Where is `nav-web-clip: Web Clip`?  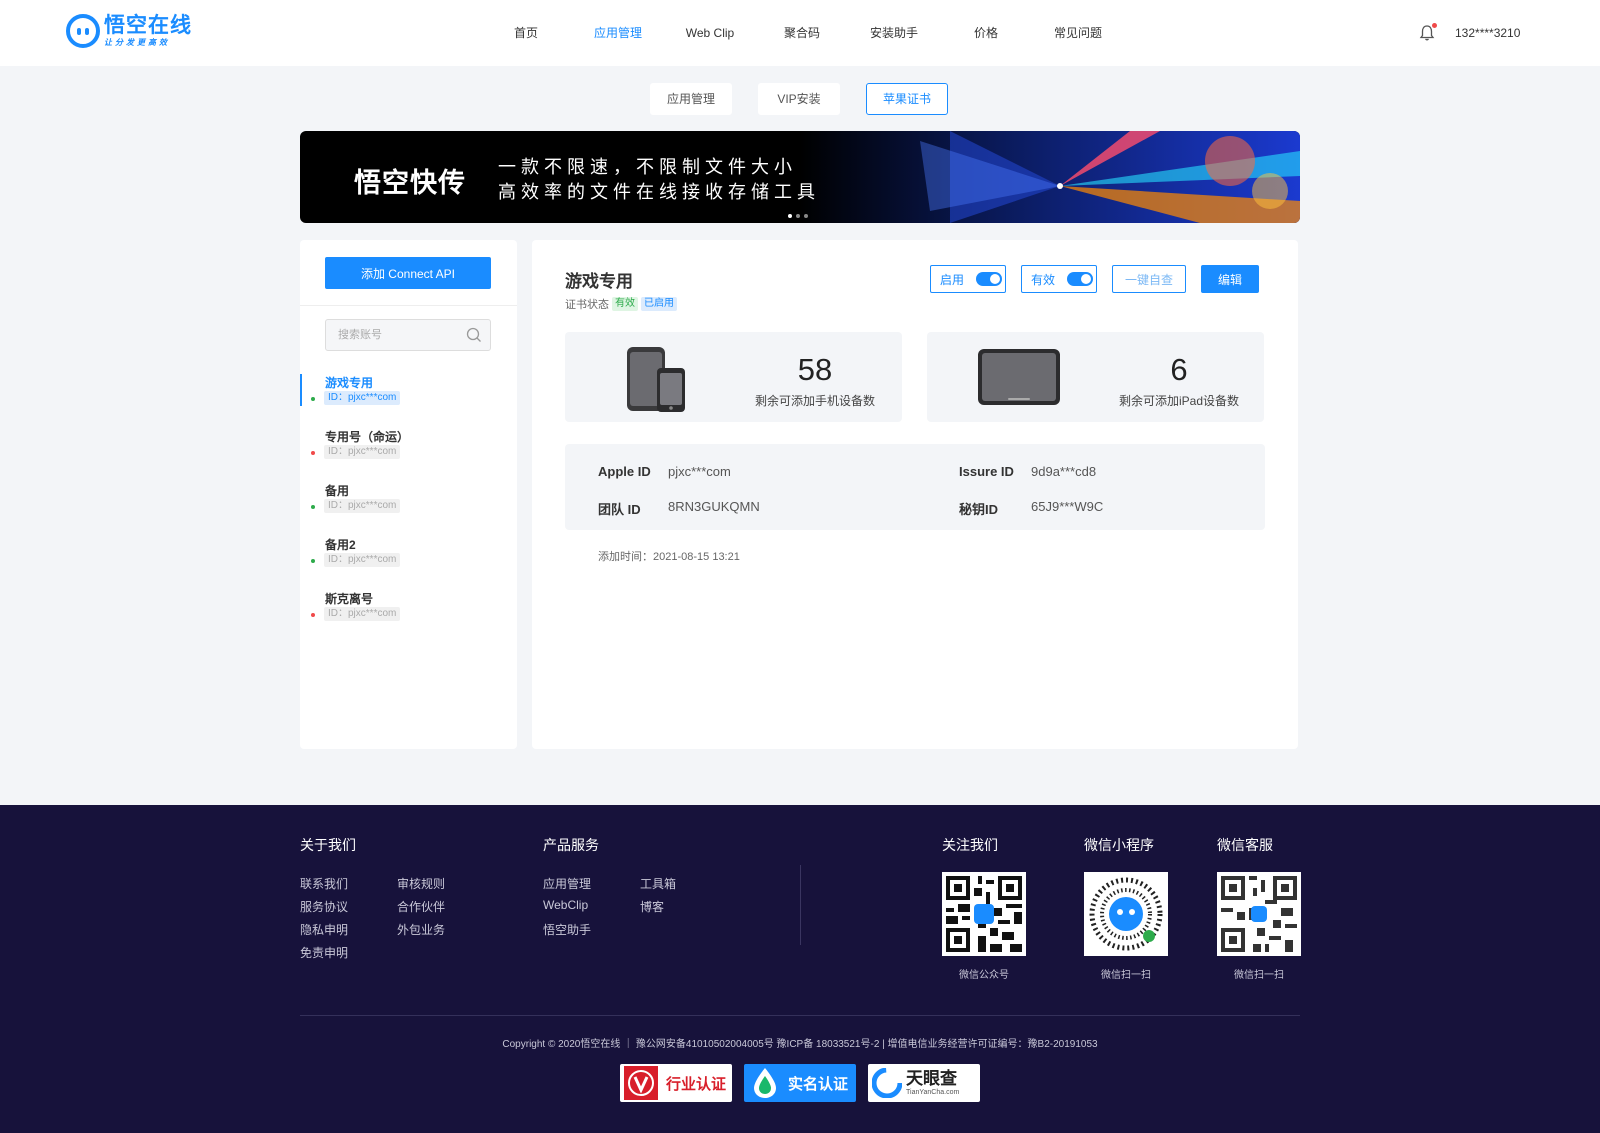 nav-web-clip: Web Clip is located at coordinates (710, 33).